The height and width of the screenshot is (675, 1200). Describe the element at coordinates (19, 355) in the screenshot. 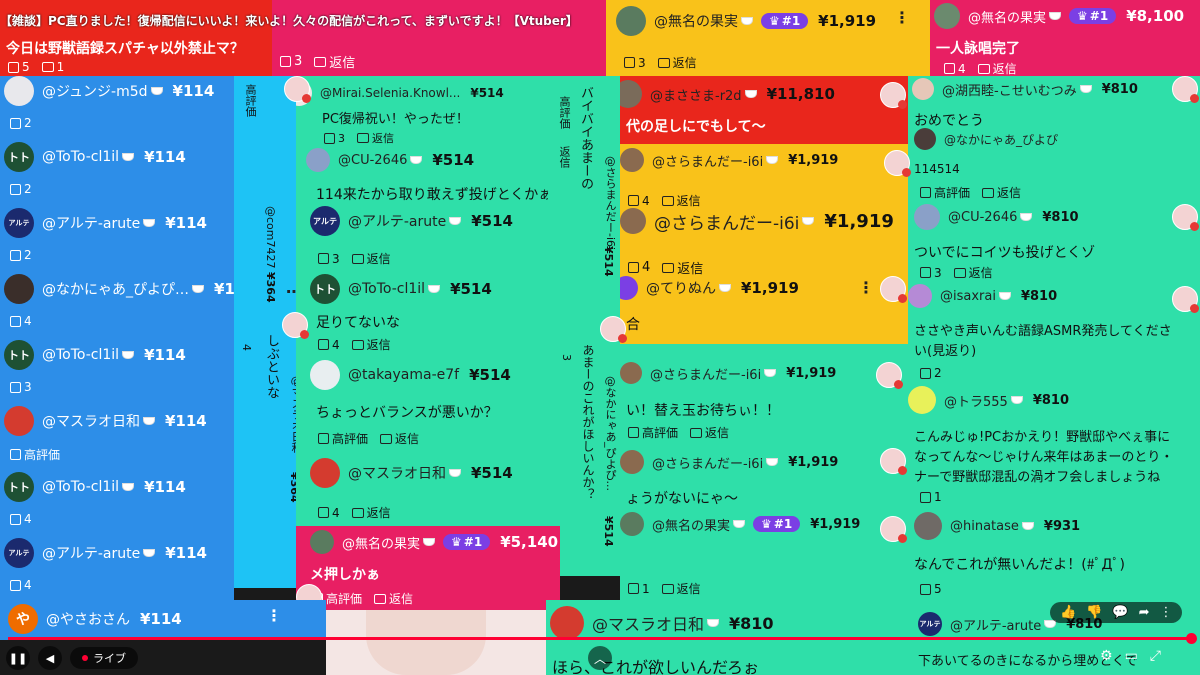

I see `avatar: トト` at that location.